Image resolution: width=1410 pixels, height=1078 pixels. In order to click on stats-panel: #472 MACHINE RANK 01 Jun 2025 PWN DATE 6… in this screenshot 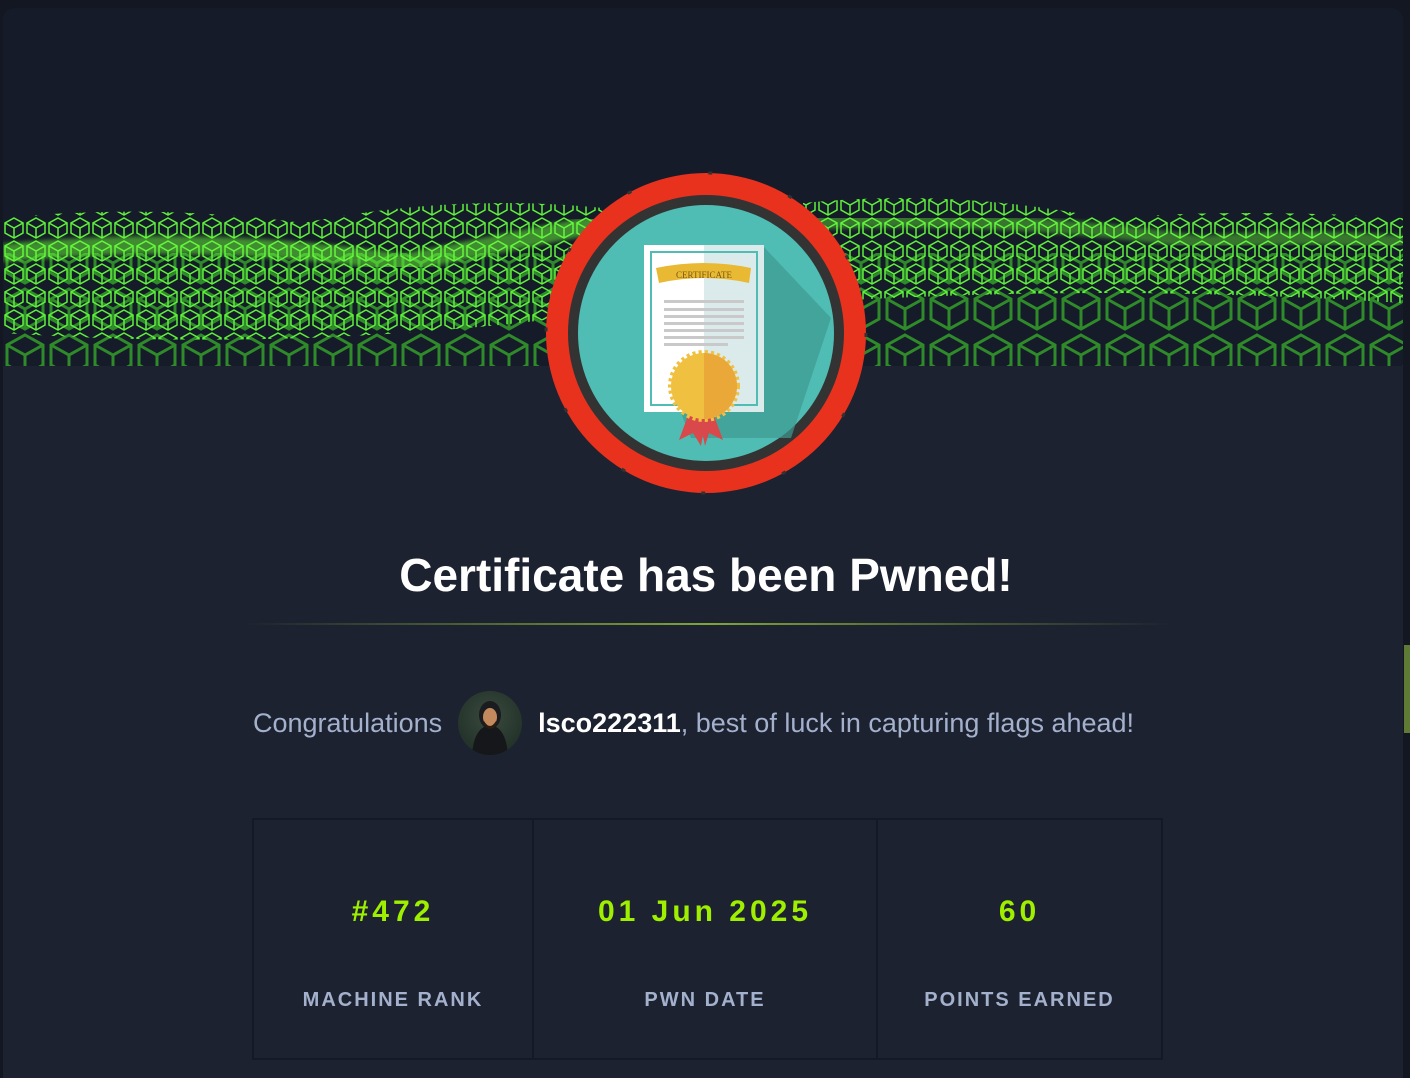, I will do `click(707, 939)`.